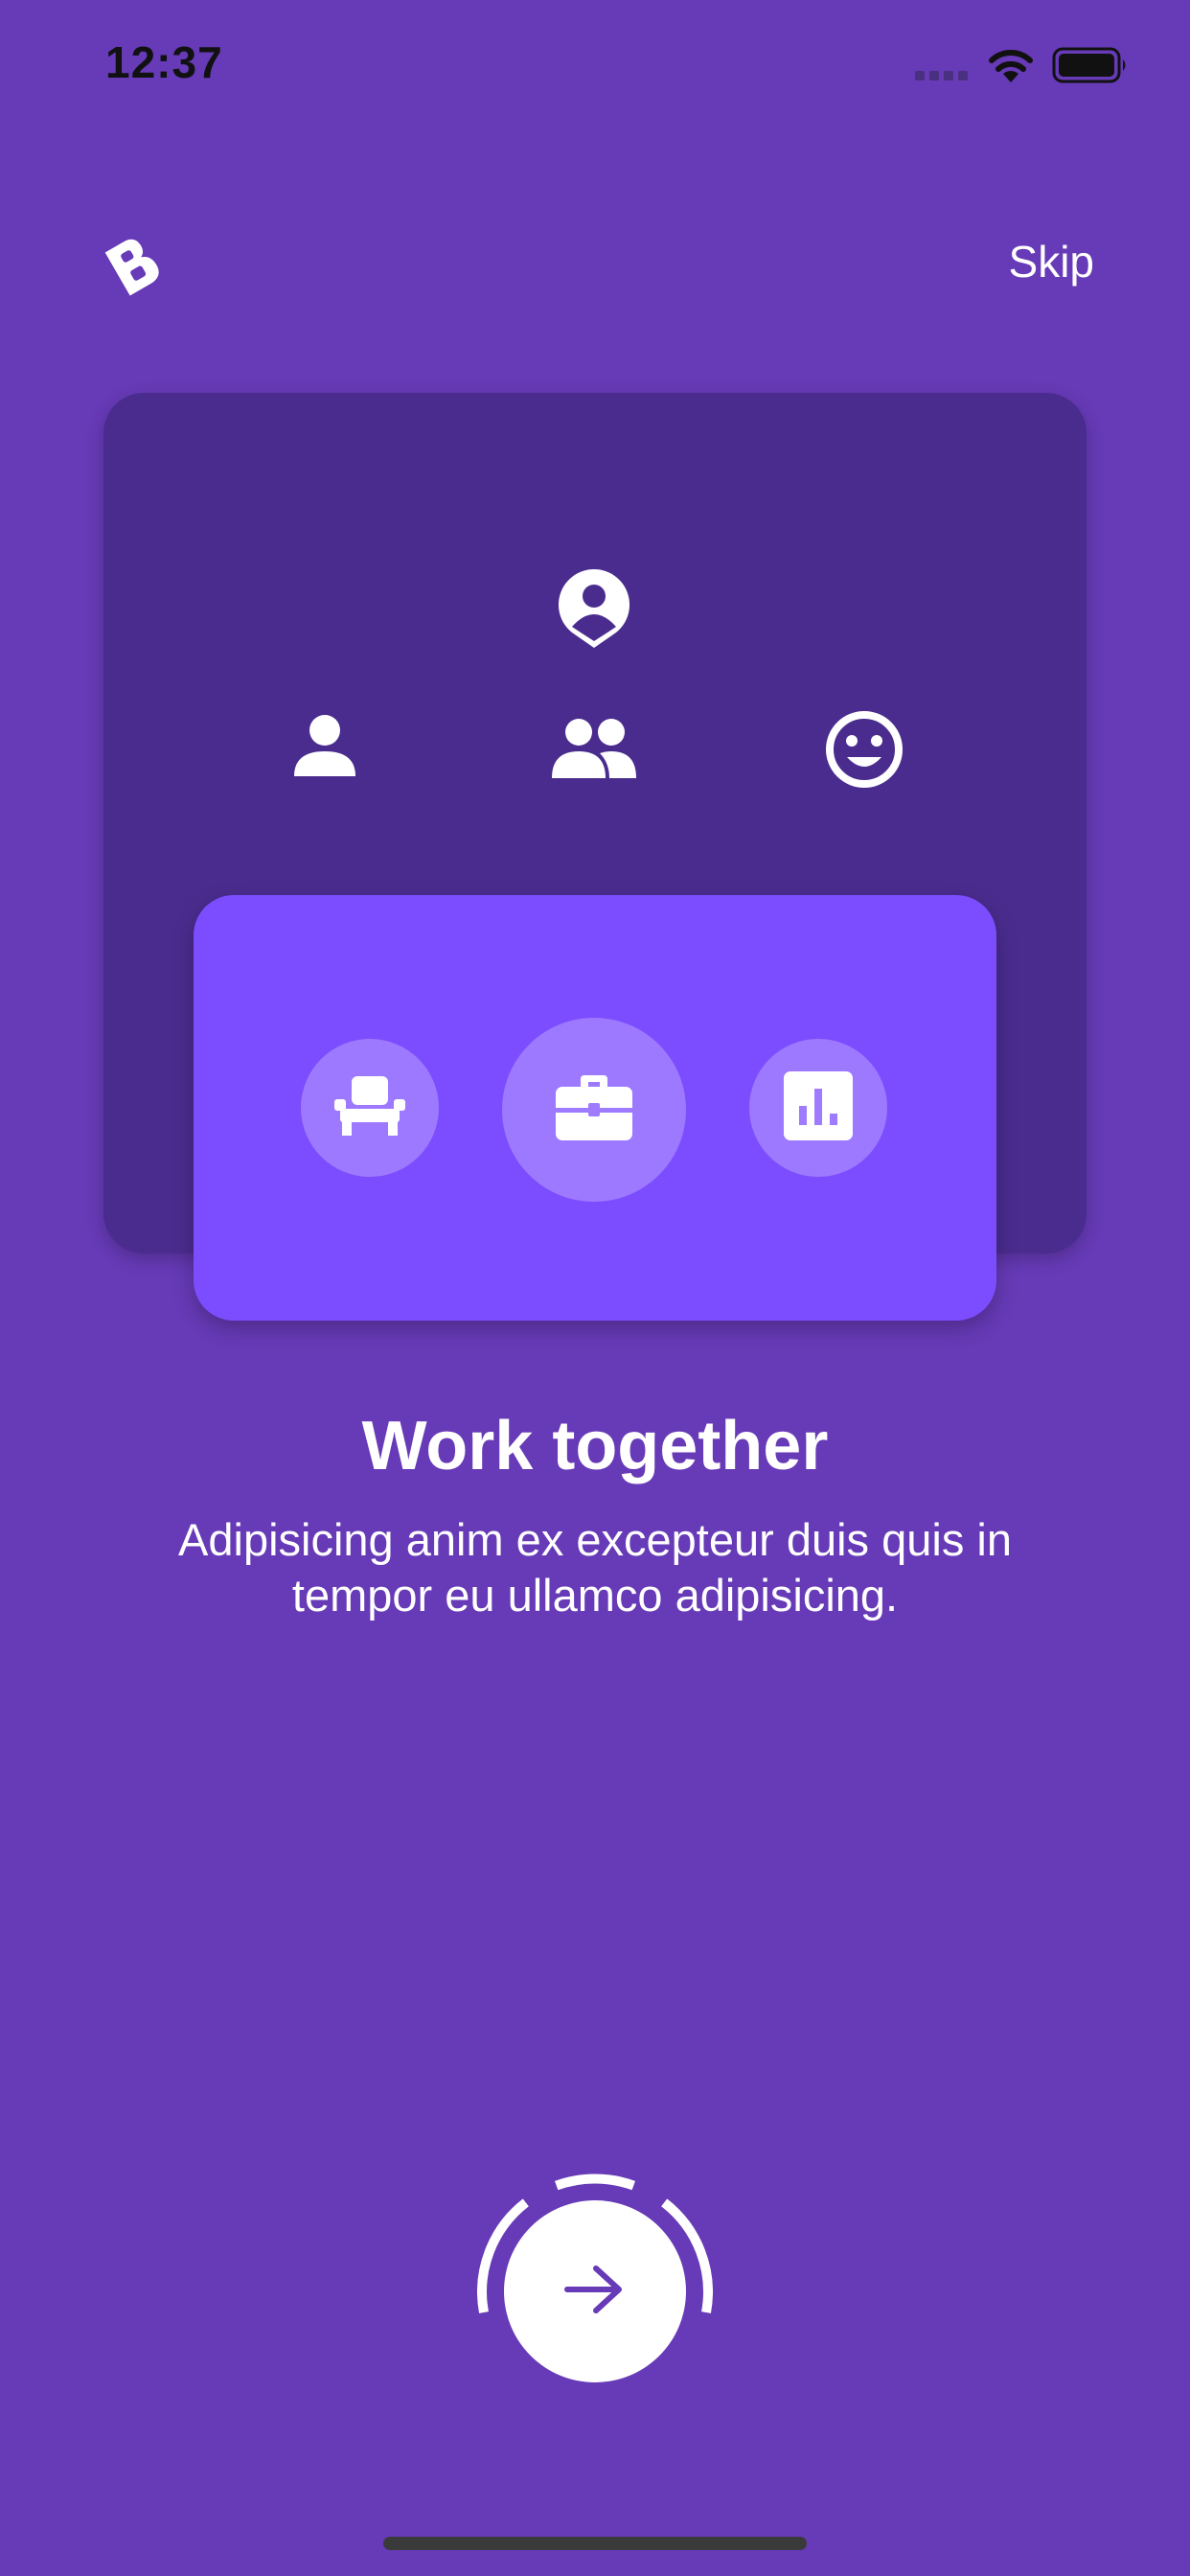  I want to click on chair-icon-circle, so click(370, 1108).